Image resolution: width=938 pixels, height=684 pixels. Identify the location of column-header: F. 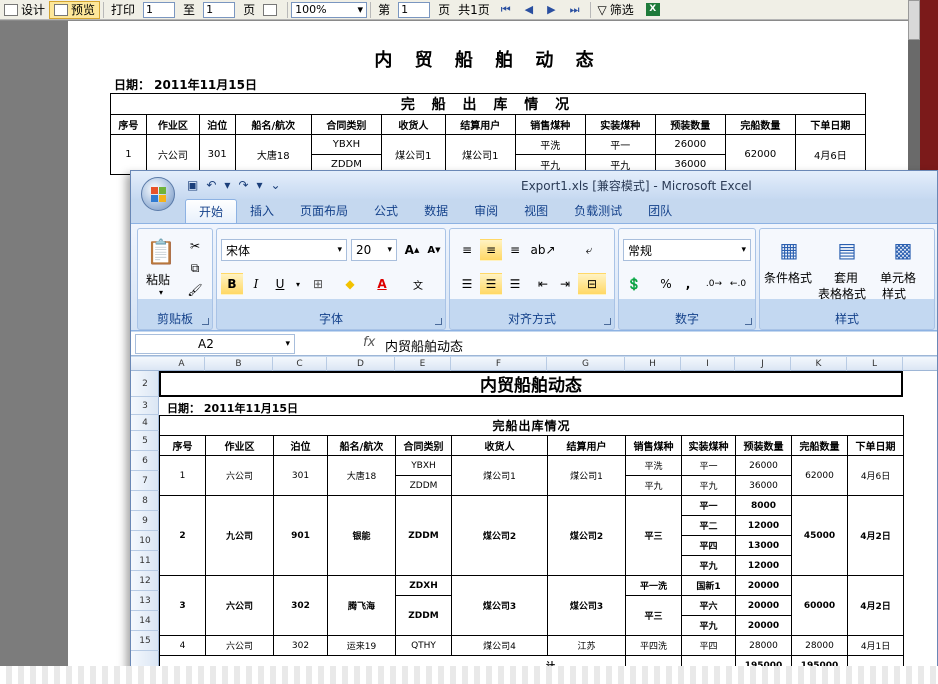
(499, 364).